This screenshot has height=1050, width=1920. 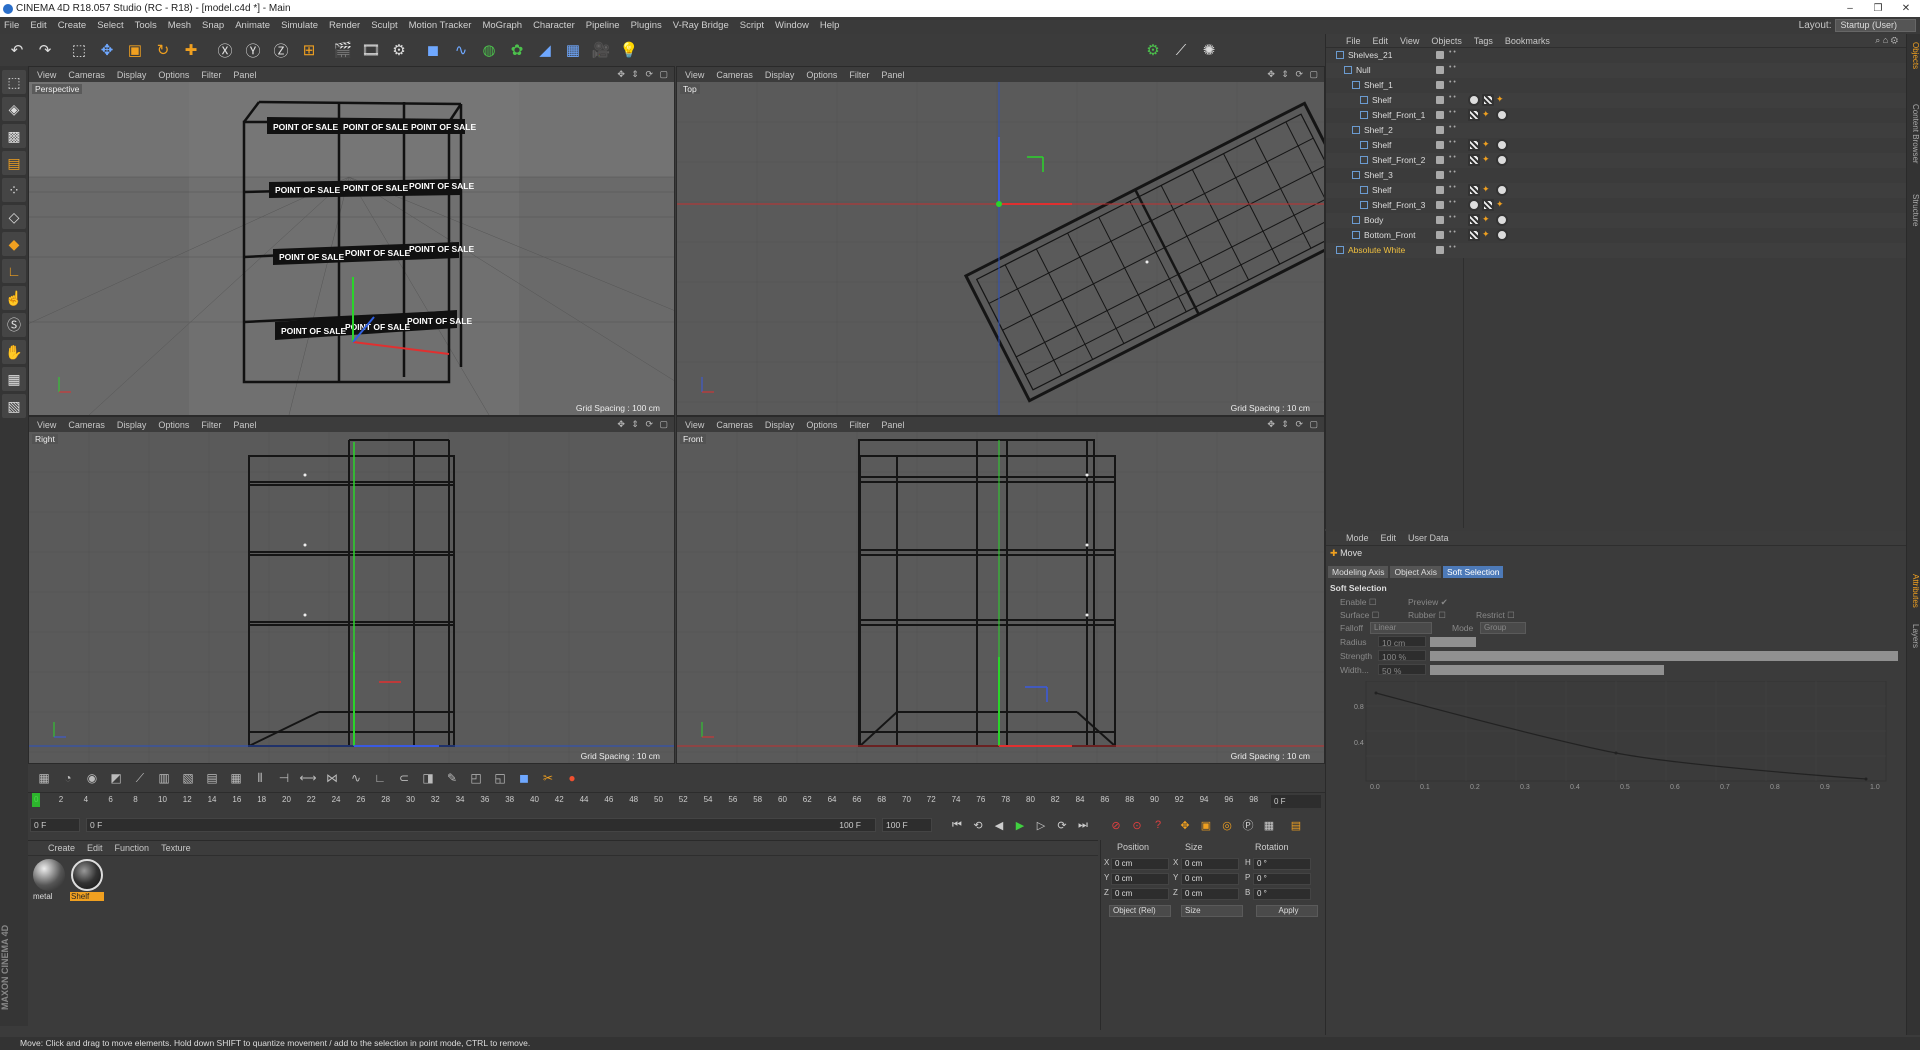 What do you see at coordinates (191, 50) in the screenshot?
I see `create-tool-icon: ✚` at bounding box center [191, 50].